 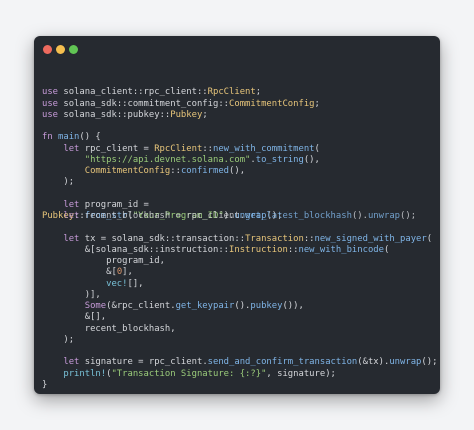 I want to click on code-line: fn main() {, so click(x=71, y=137).